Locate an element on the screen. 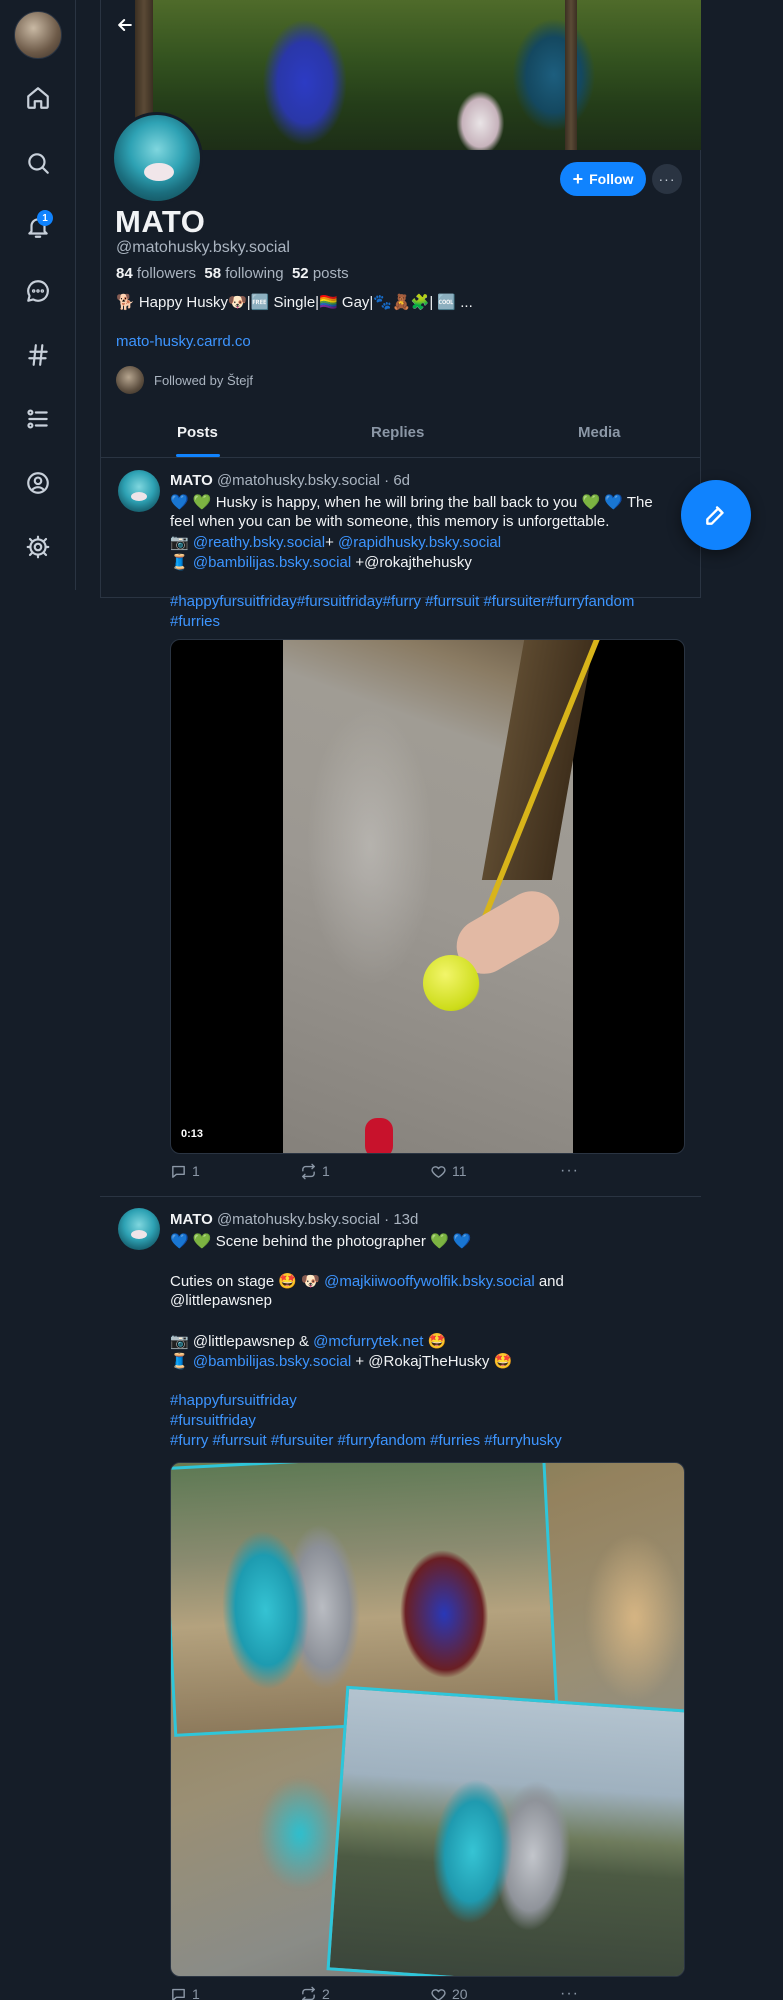 The height and width of the screenshot is (2000, 783). profile-tabs: Posts Replies Media is located at coordinates (400, 435).